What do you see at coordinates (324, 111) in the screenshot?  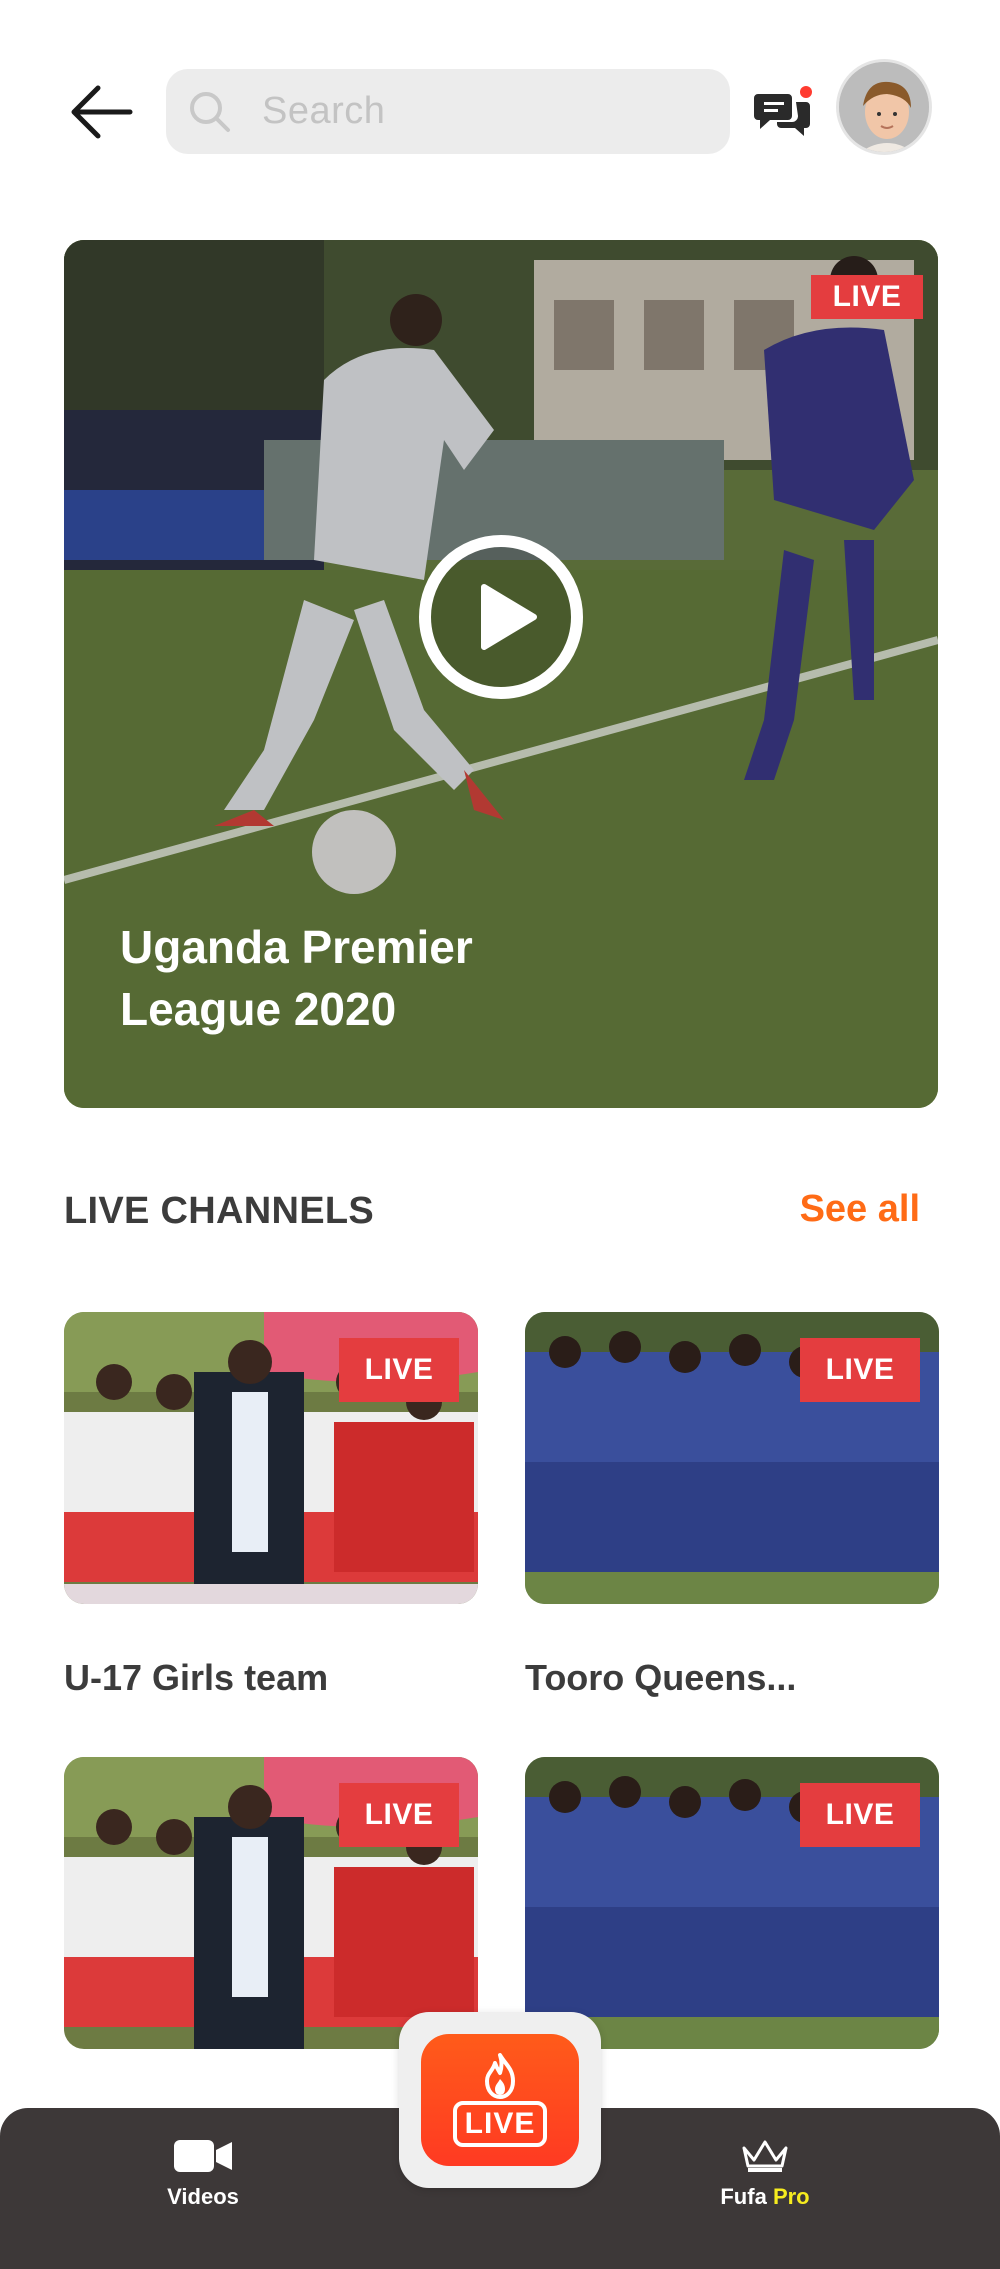 I see `search-placeholder: Search` at bounding box center [324, 111].